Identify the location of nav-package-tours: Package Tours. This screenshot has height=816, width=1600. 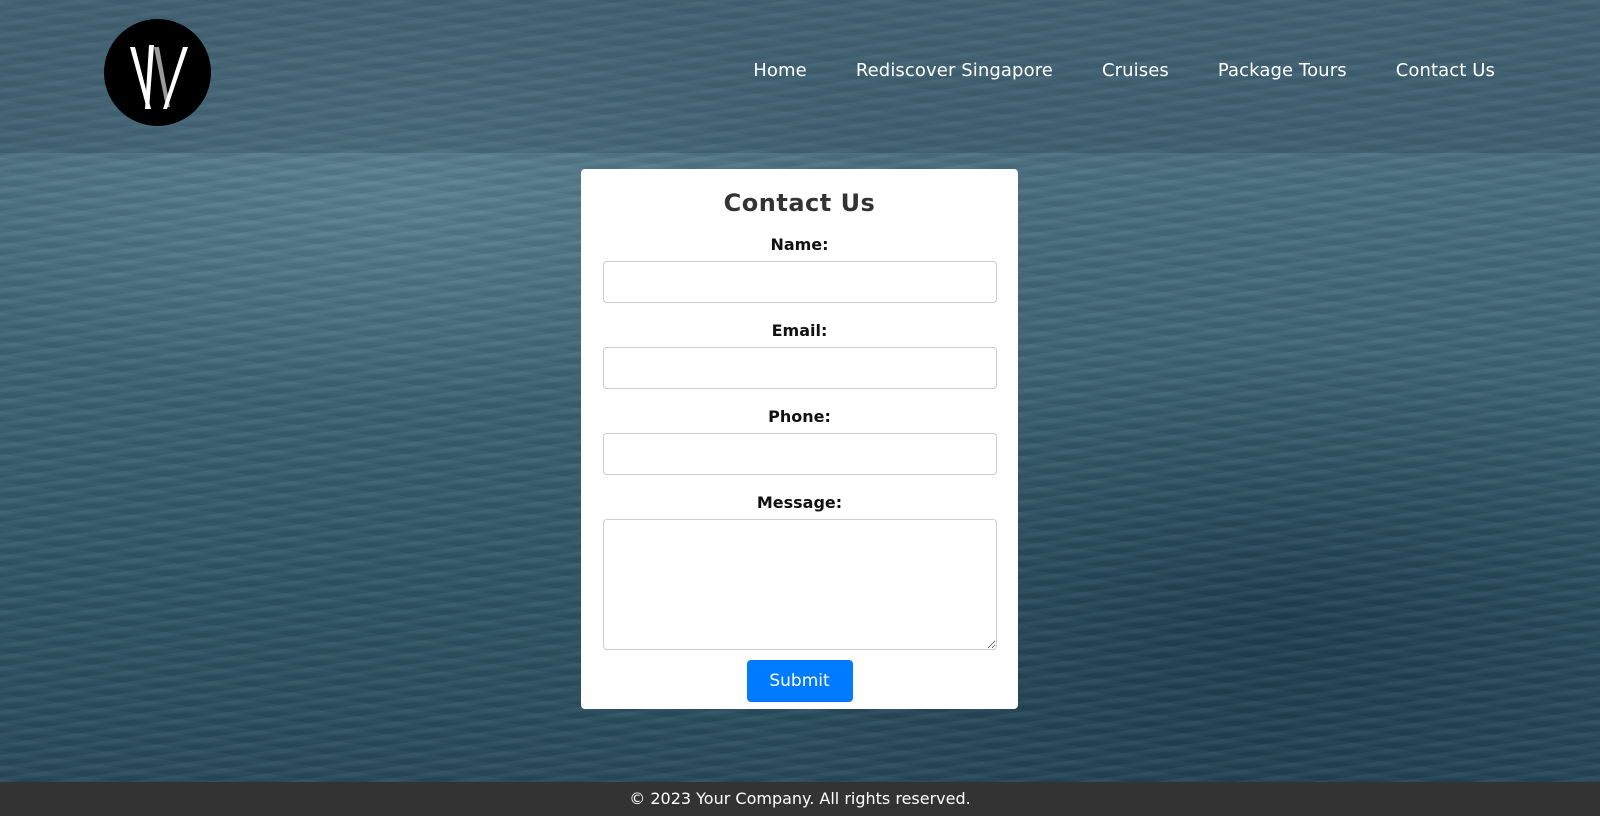
(1282, 70).